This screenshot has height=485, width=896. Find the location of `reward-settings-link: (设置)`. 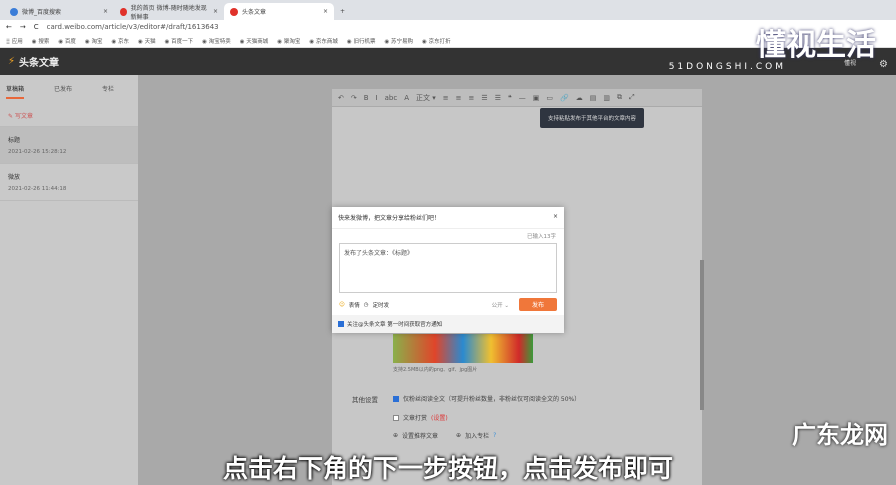

reward-settings-link: (设置) is located at coordinates (439, 417).